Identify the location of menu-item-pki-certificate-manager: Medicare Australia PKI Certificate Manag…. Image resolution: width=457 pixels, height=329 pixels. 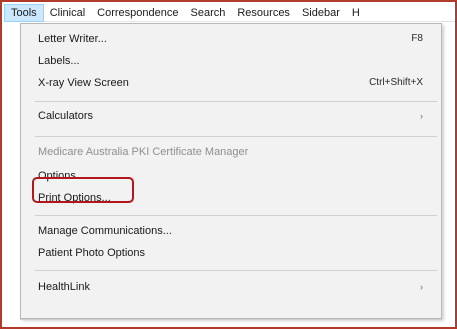
(231, 152).